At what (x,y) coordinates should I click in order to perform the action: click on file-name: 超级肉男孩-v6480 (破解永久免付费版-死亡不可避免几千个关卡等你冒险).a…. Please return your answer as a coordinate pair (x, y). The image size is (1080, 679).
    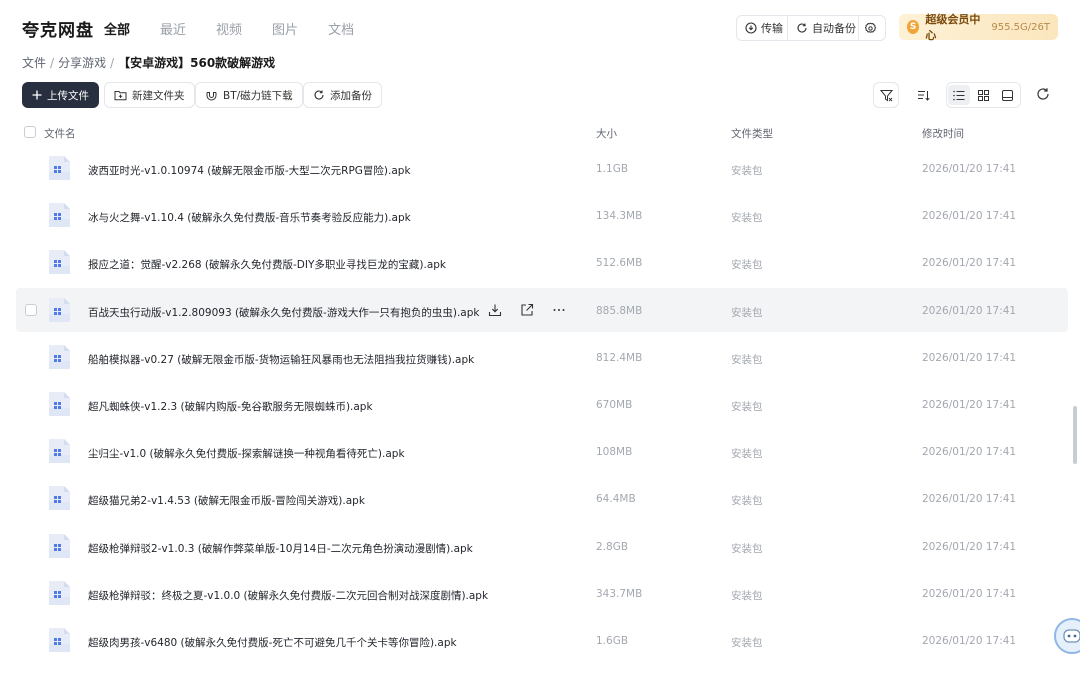
    Looking at the image, I should click on (272, 642).